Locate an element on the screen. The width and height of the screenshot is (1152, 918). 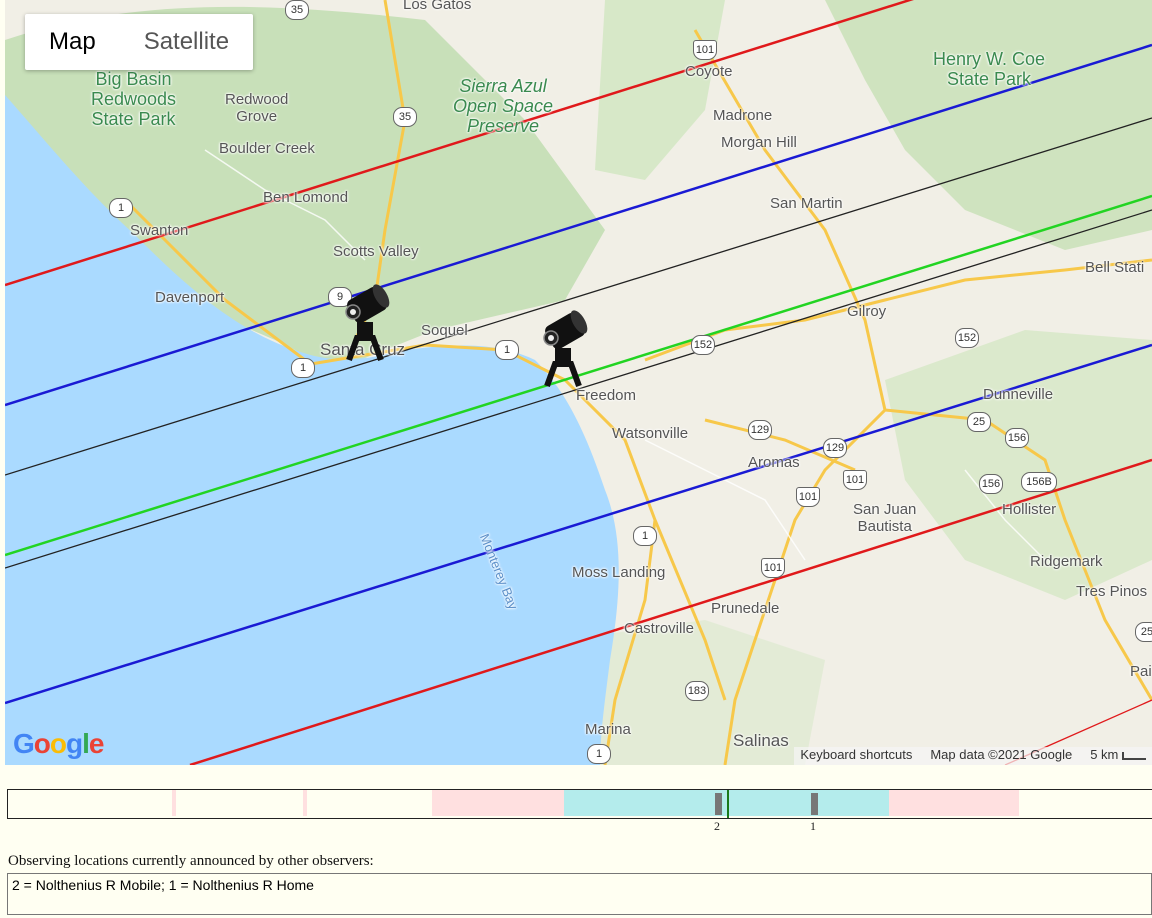
place-label: Gilroy is located at coordinates (867, 311).